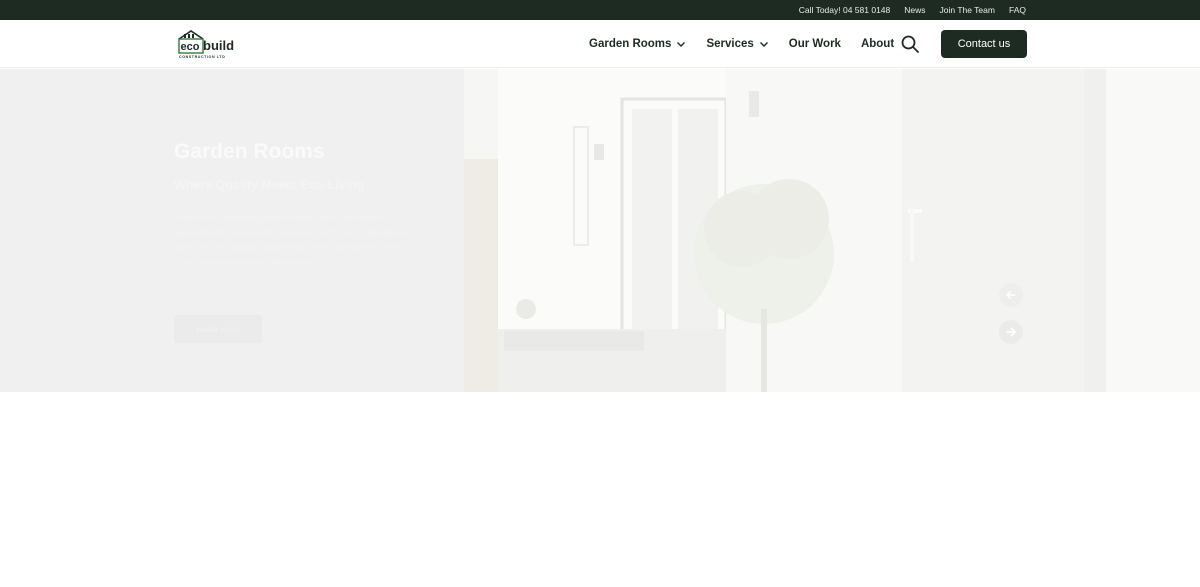  Describe the element at coordinates (630, 44) in the screenshot. I see `nav-garden-rooms-label: Garden Rooms` at that location.